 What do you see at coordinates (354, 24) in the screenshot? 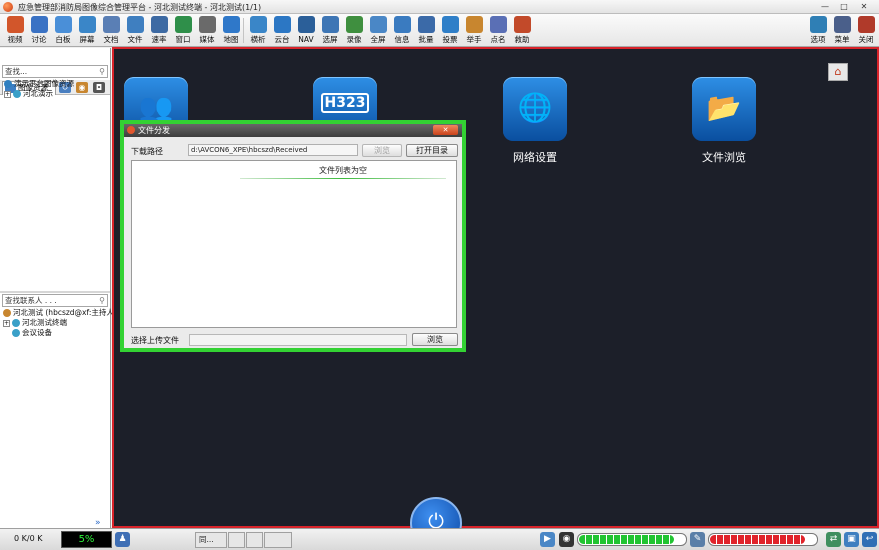
I see `record-icon` at bounding box center [354, 24].